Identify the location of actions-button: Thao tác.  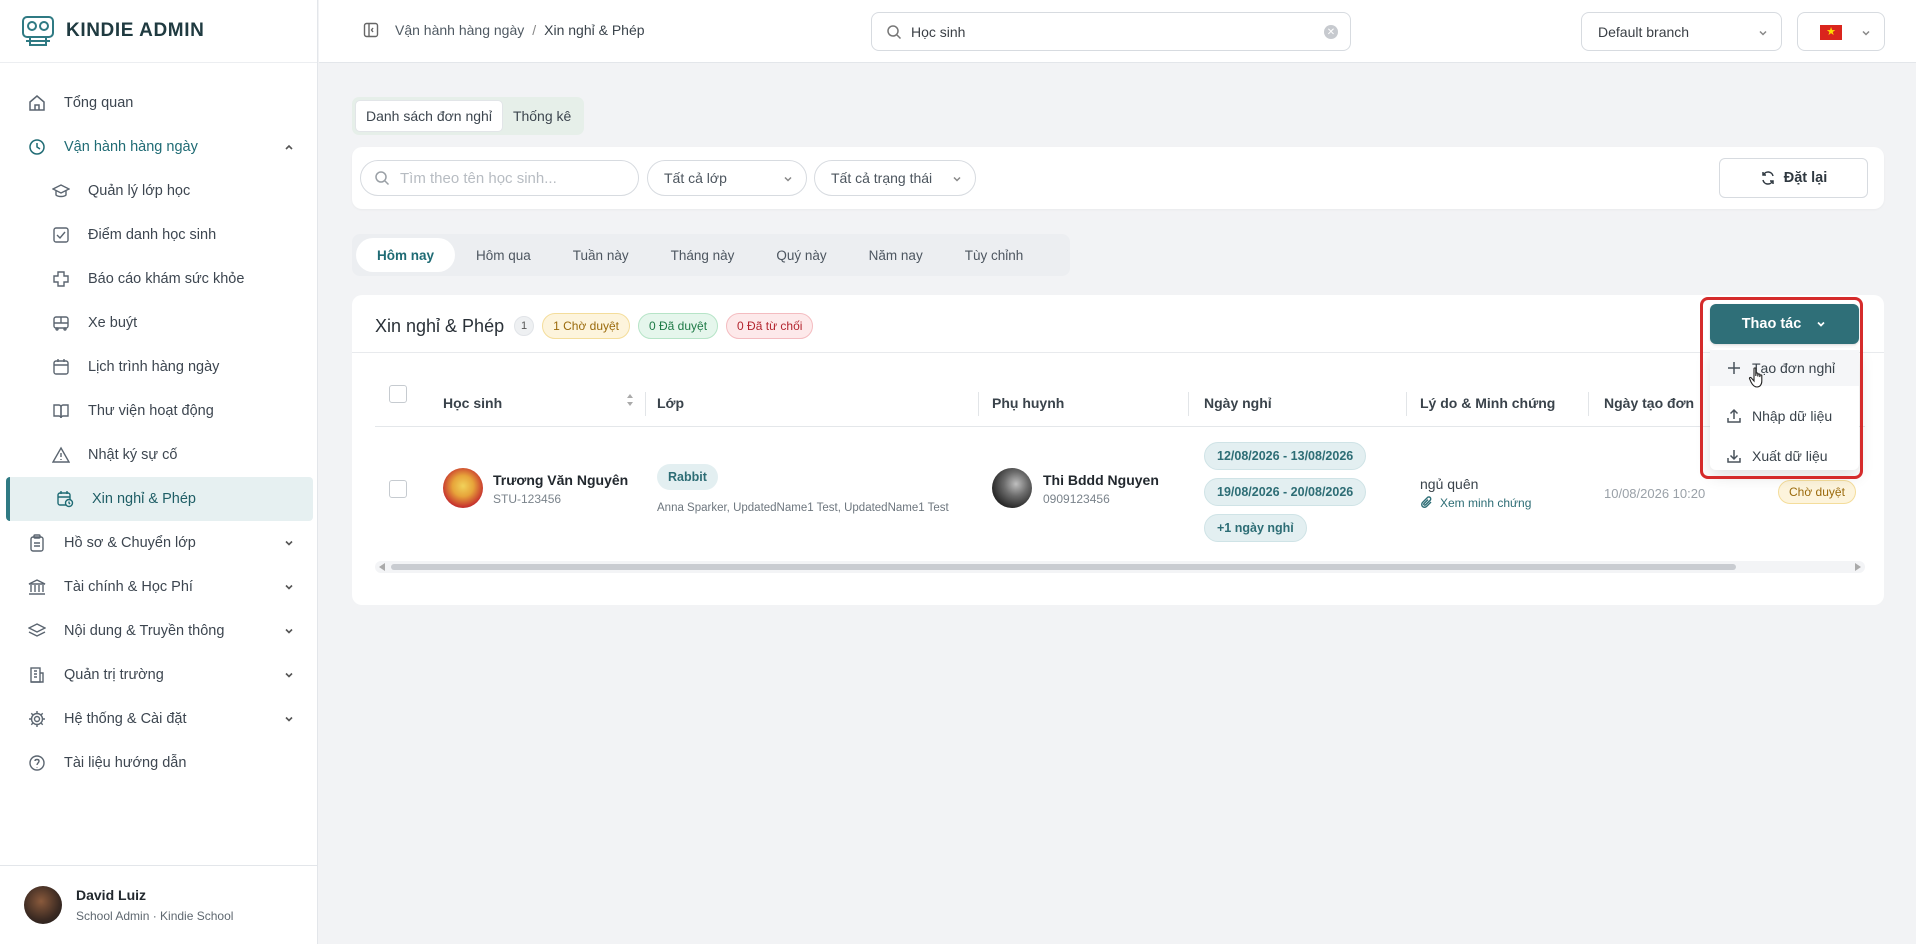
(1784, 324).